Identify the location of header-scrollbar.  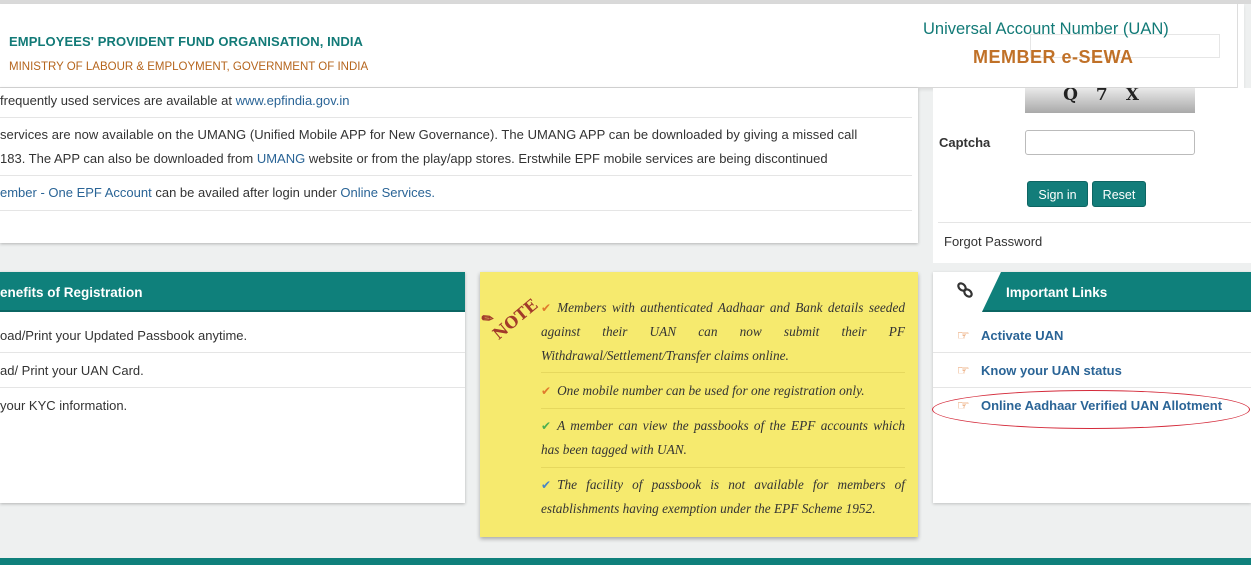
(1240, 48).